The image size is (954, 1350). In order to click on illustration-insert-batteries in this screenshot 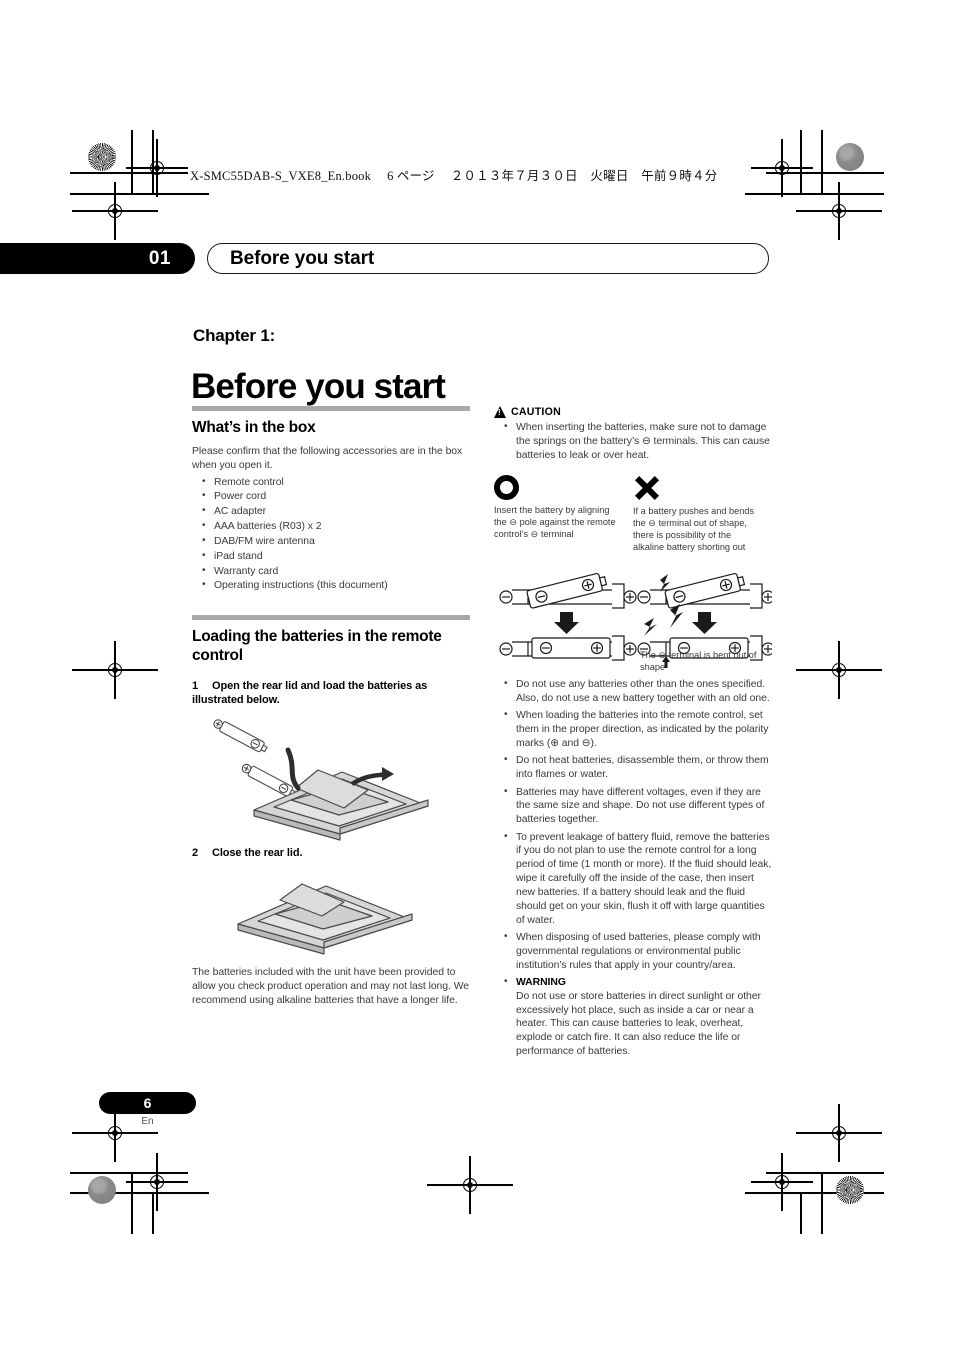, I will do `click(331, 778)`.